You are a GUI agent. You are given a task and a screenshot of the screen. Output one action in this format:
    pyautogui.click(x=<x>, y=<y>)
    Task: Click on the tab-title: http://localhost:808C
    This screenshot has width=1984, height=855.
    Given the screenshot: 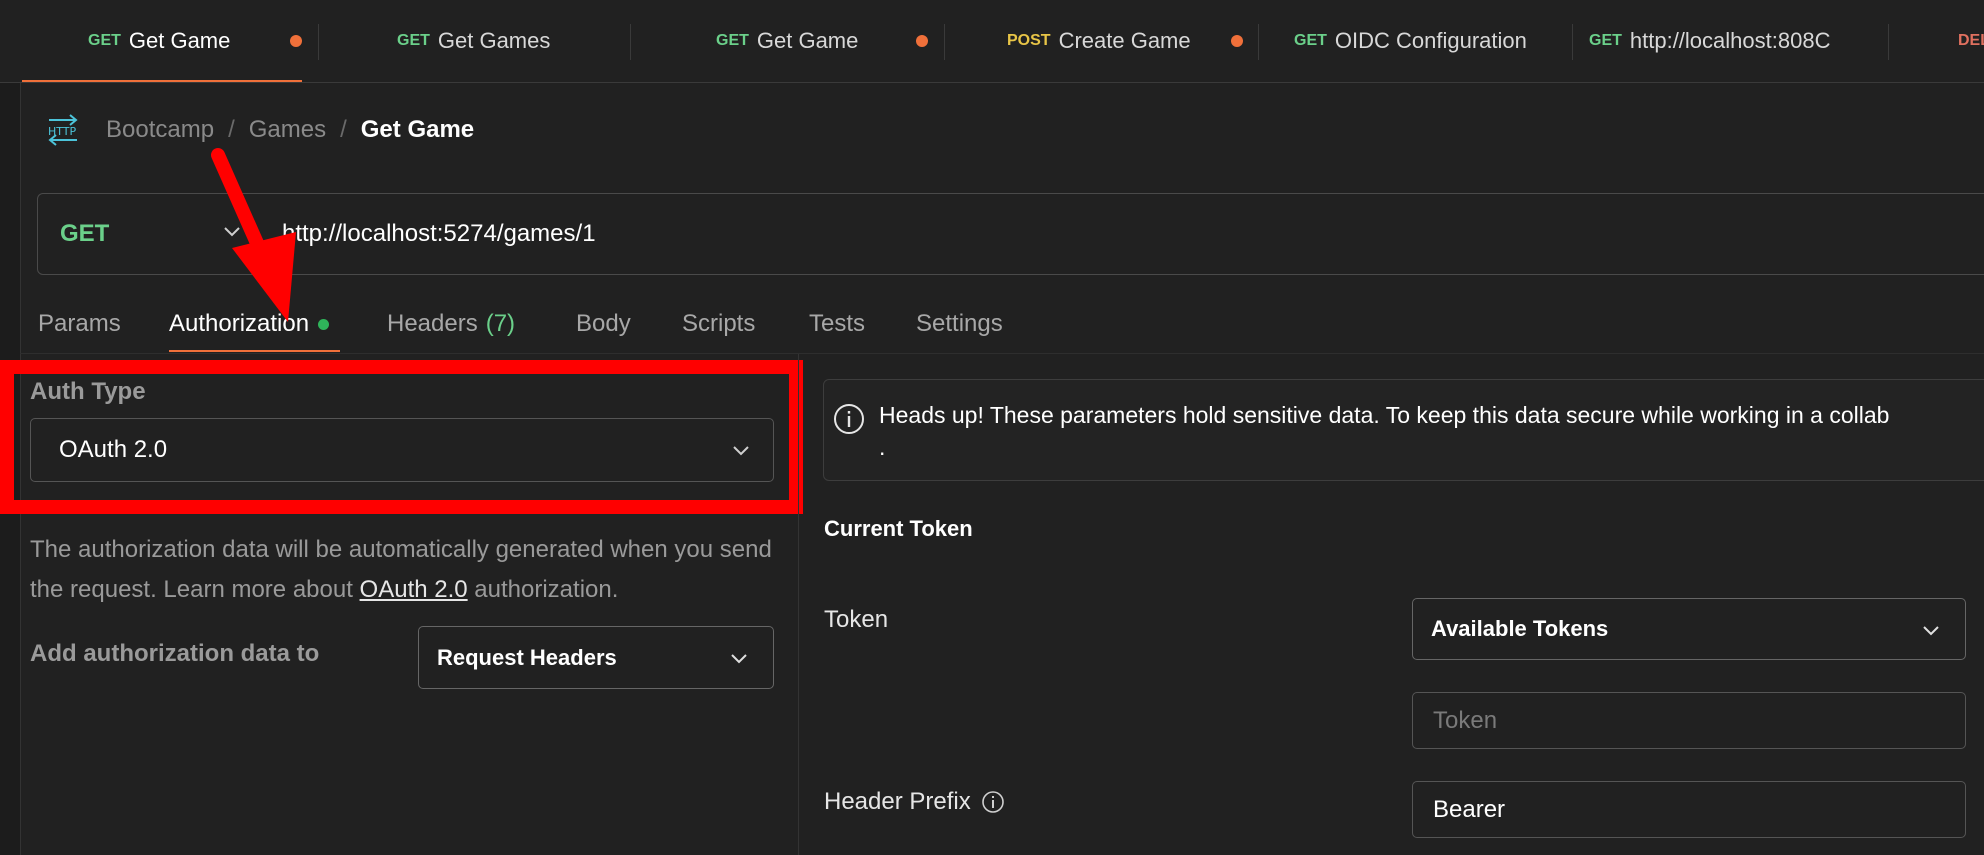 What is the action you would take?
    pyautogui.click(x=1730, y=40)
    